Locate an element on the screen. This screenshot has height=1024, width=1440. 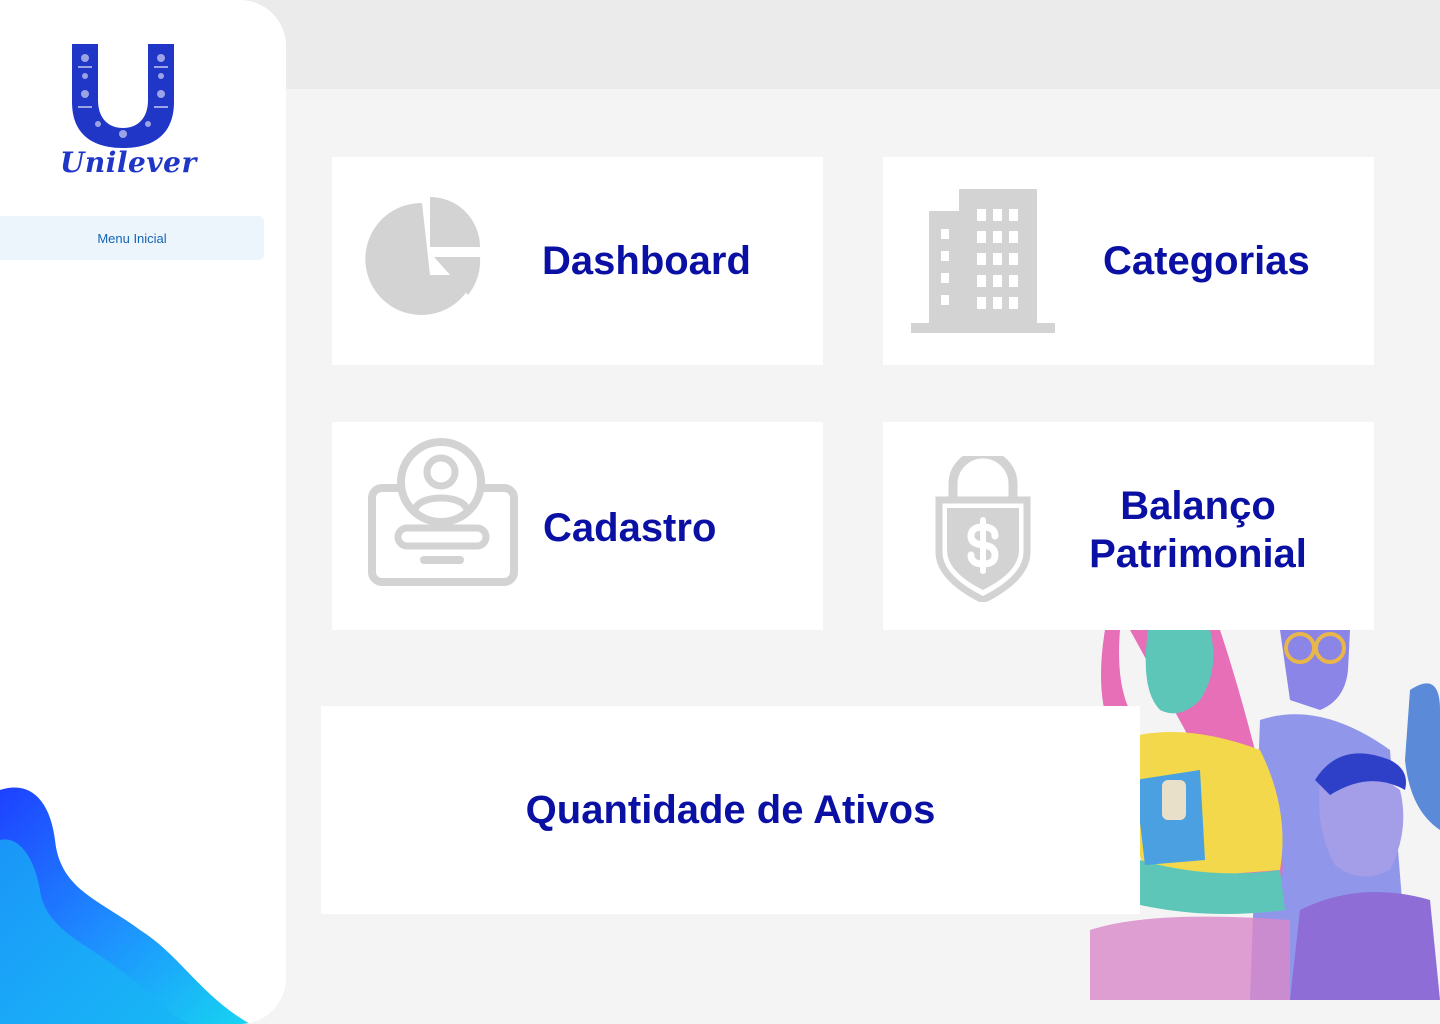
shield-dollar-icon is located at coordinates (983, 529).